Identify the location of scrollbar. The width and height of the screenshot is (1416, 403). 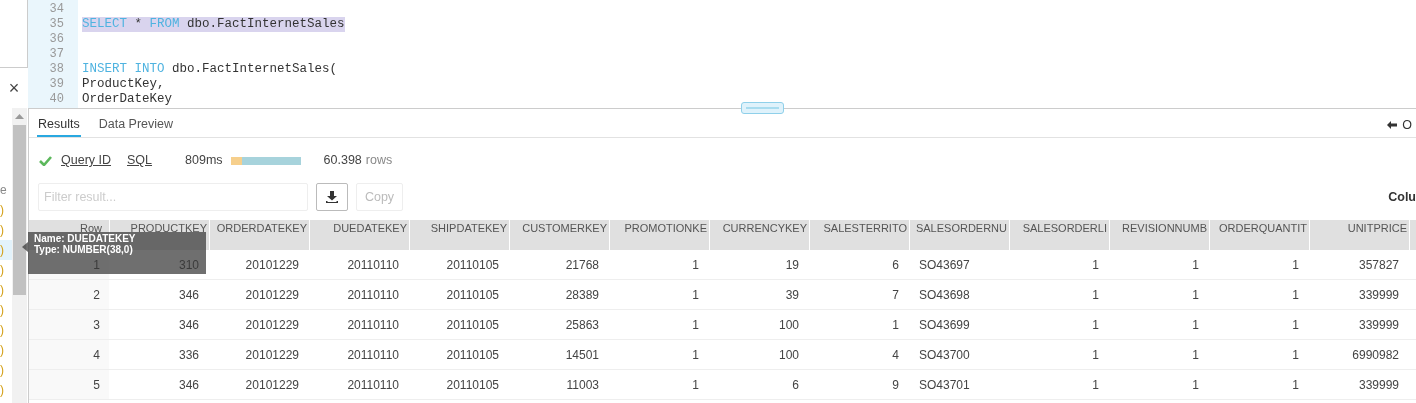
(19, 255).